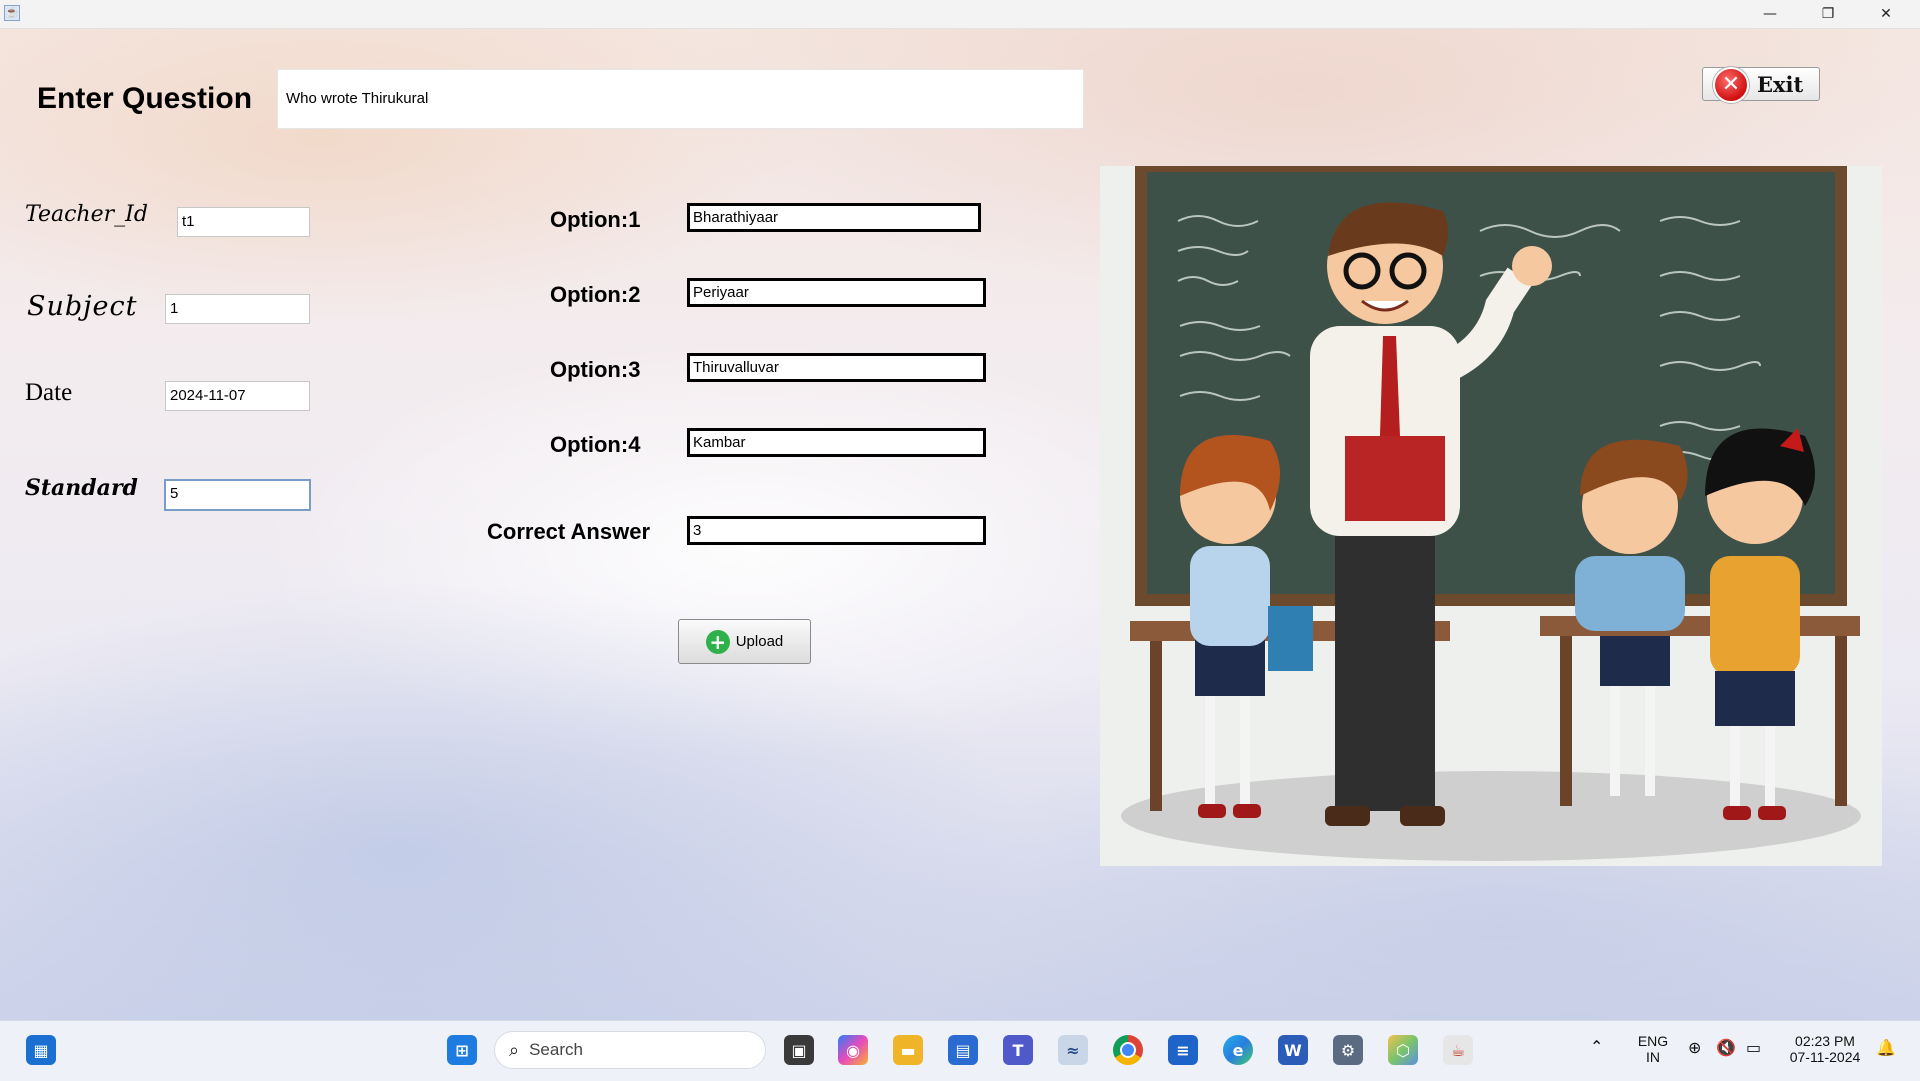 This screenshot has width=1920, height=1081. I want to click on close-circle-icon: ✕, so click(1731, 85).